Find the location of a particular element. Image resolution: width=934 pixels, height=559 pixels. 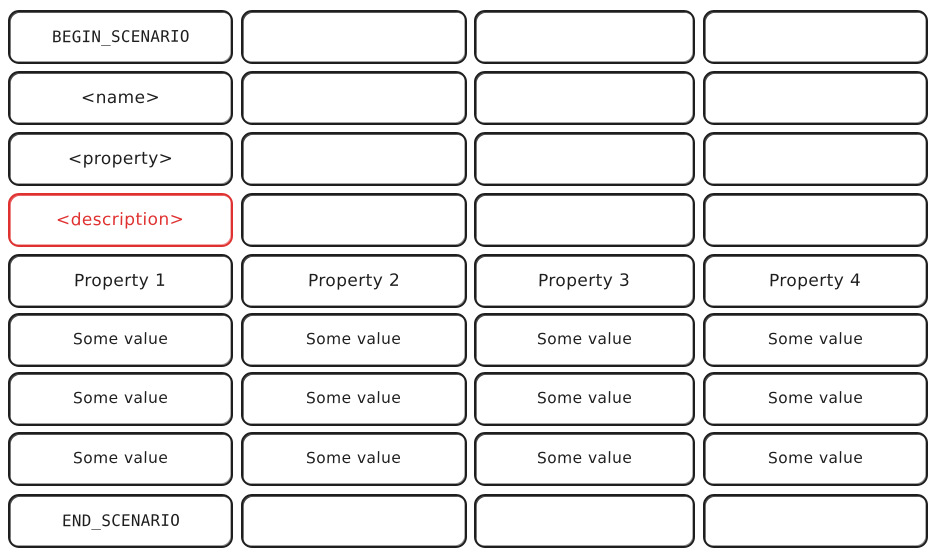

node-box-header: Property 4 is located at coordinates (815, 281).